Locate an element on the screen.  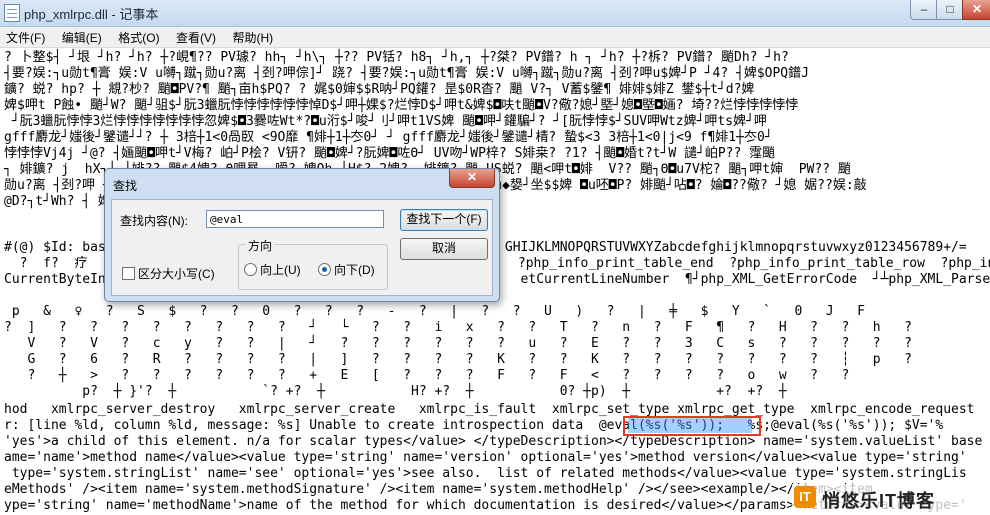
find-label: 查找内容(N): is located at coordinates (154, 221).